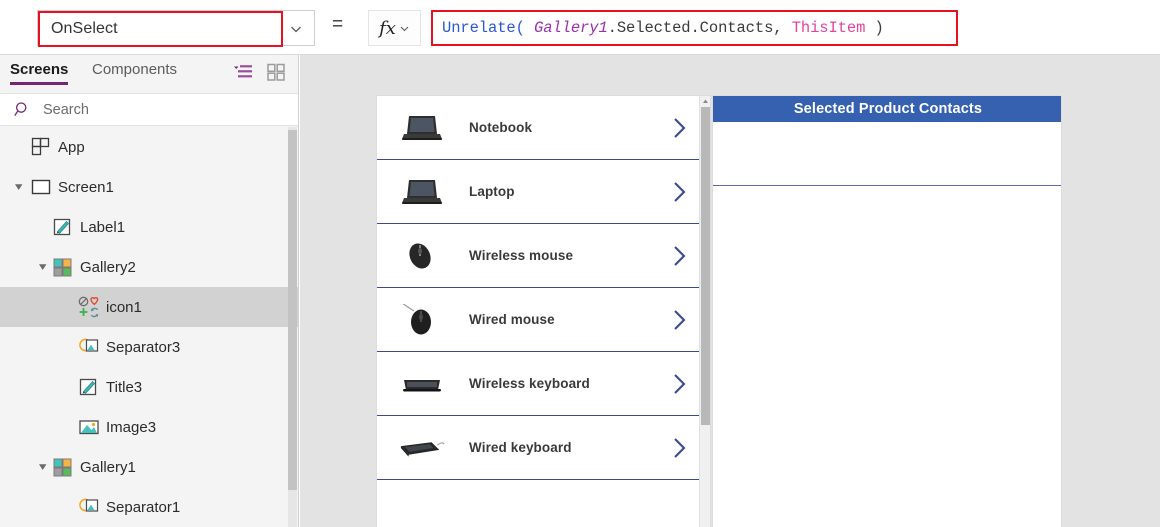  I want to click on notebook-thumb, so click(422, 128).